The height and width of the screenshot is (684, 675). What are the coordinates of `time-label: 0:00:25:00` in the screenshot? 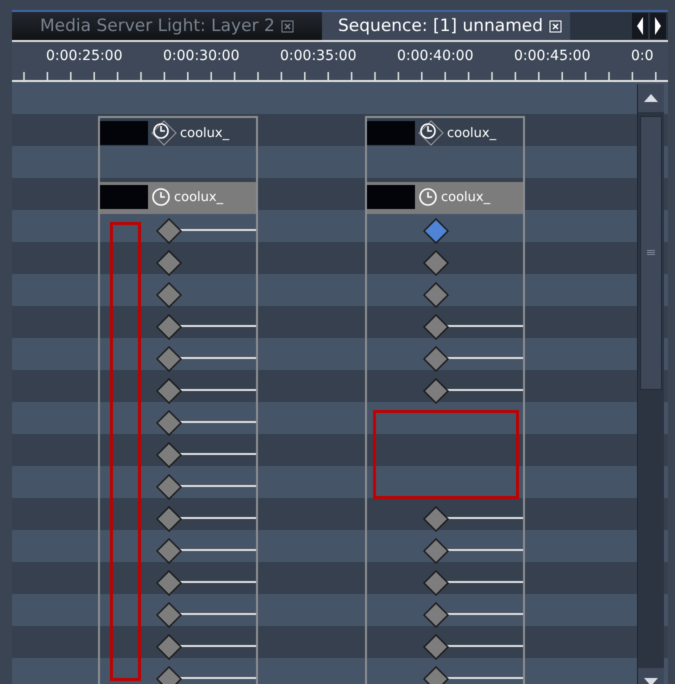 It's located at (85, 56).